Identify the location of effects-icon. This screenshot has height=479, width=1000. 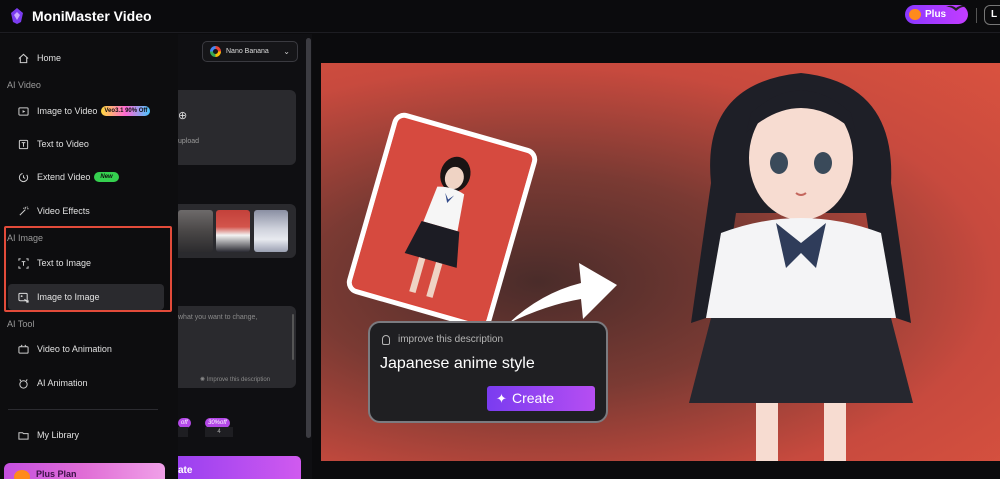
(23, 211).